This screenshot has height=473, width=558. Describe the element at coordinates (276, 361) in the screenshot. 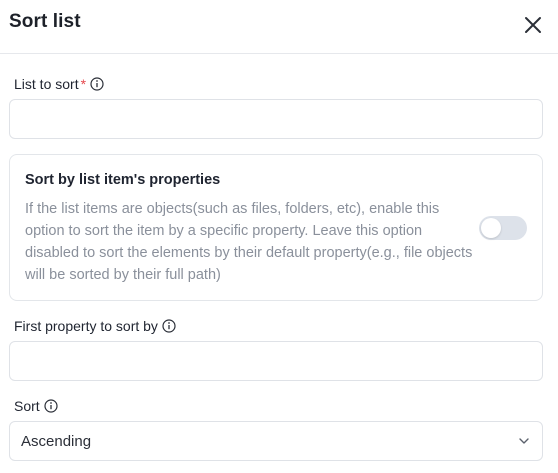

I see `first-property-input` at that location.